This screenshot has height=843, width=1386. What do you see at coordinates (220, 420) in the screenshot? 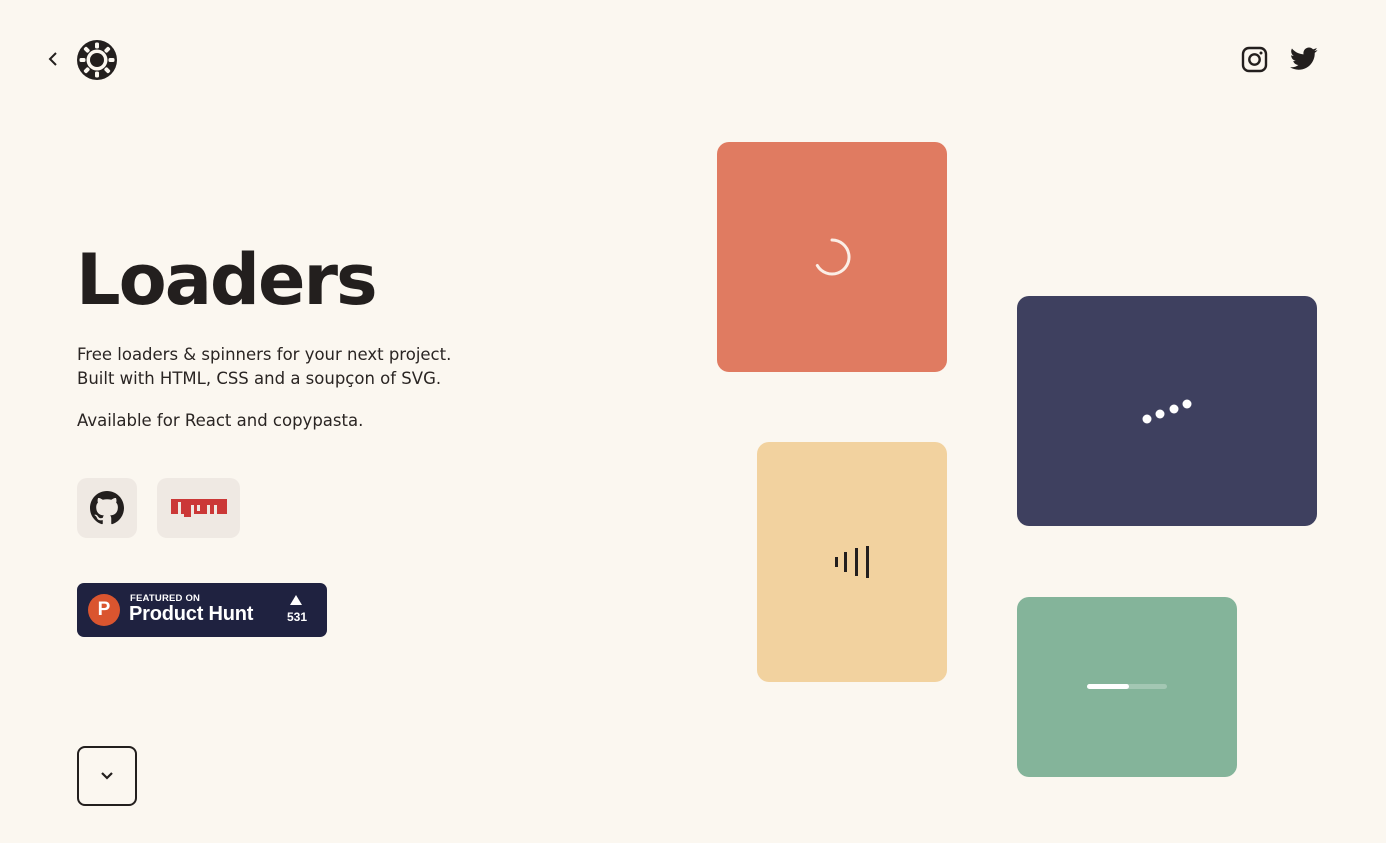
I see `availability-text: Available for React and copypasta.` at bounding box center [220, 420].